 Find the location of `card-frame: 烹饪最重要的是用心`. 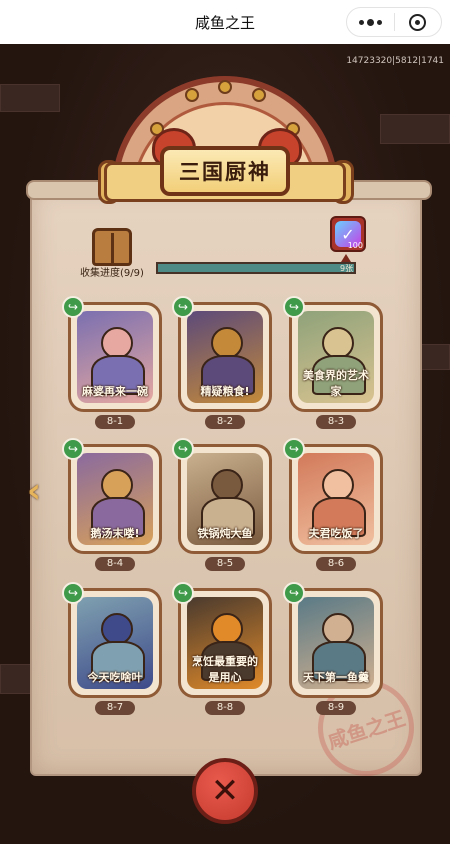

card-frame: 烹饪最重要的是用心 is located at coordinates (225, 643).